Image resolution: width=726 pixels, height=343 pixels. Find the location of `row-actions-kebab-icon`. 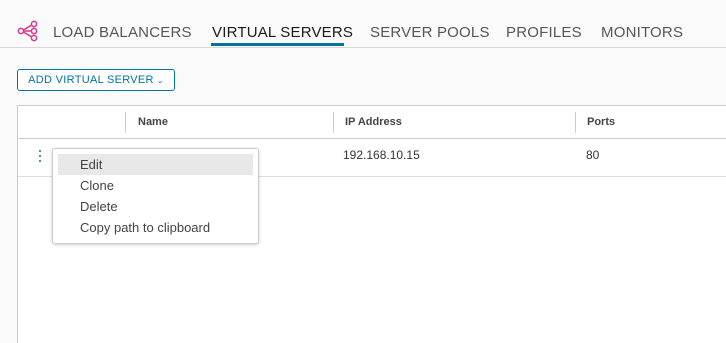

row-actions-kebab-icon is located at coordinates (40, 156).